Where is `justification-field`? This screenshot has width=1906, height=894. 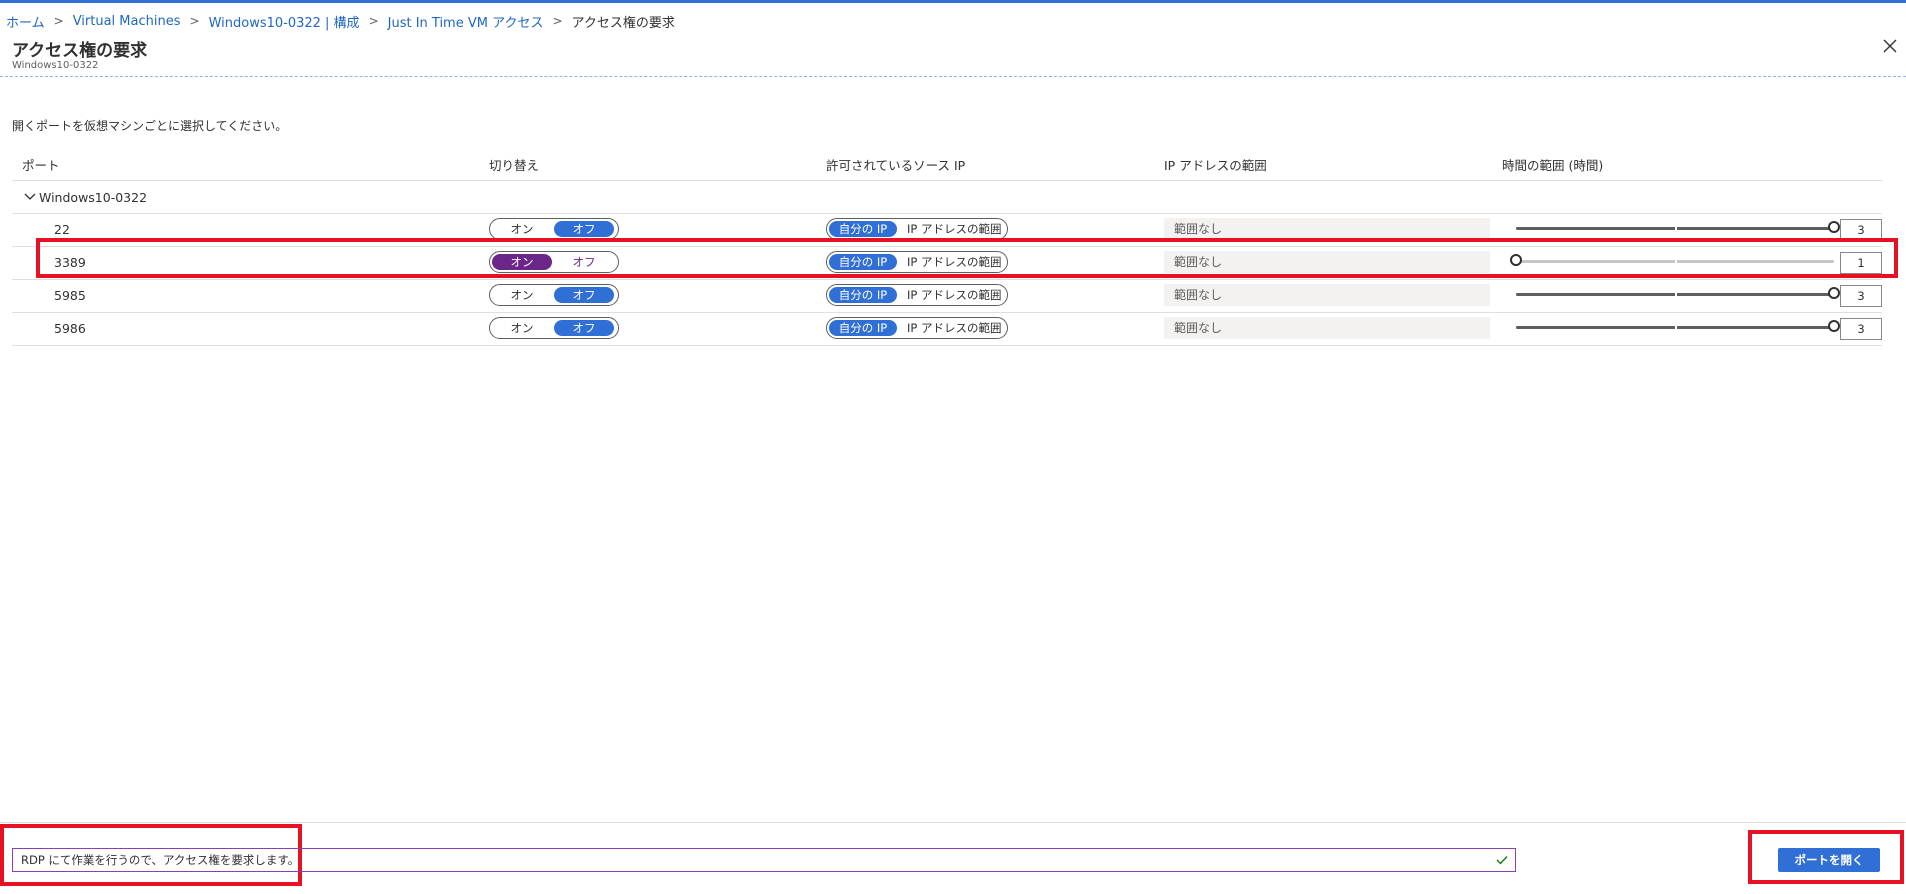 justification-field is located at coordinates (764, 860).